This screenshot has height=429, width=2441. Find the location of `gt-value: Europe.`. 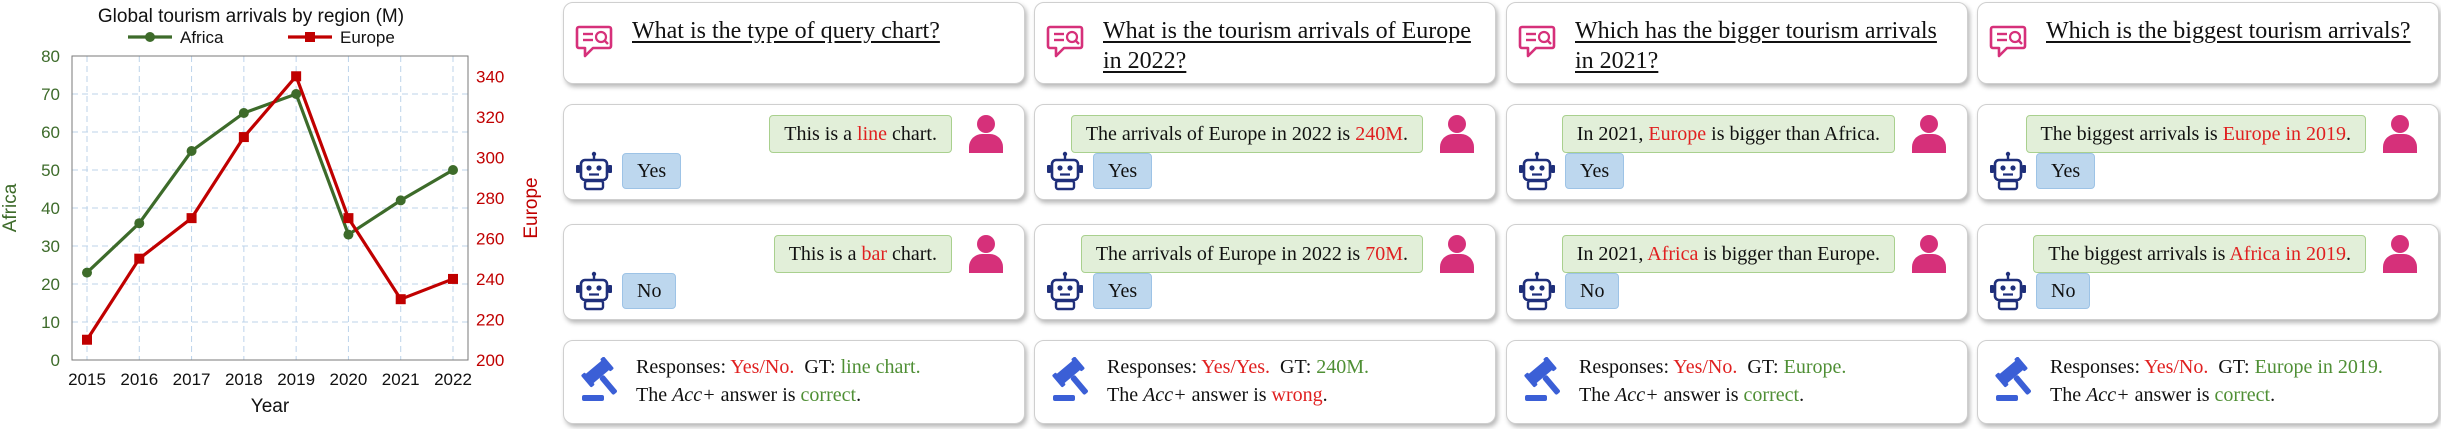

gt-value: Europe. is located at coordinates (1815, 367).